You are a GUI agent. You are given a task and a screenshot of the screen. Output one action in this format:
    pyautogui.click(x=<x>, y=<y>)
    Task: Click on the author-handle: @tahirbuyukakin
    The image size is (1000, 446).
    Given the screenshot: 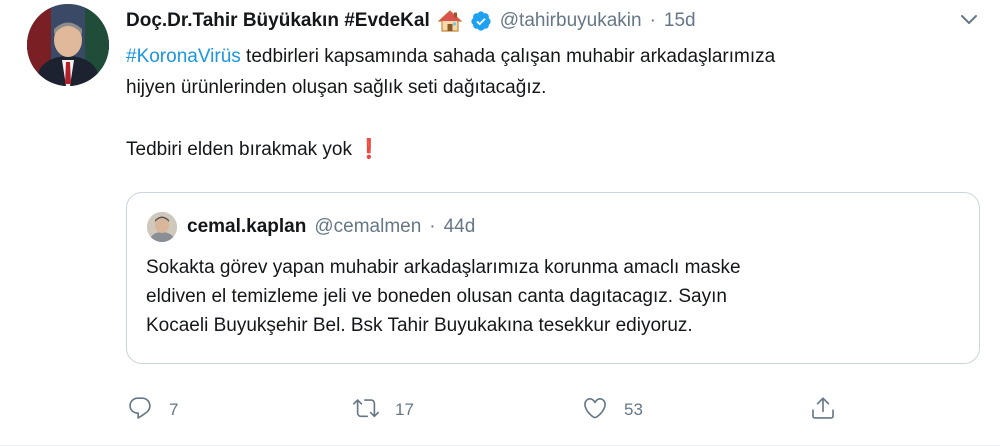 What is the action you would take?
    pyautogui.click(x=571, y=21)
    